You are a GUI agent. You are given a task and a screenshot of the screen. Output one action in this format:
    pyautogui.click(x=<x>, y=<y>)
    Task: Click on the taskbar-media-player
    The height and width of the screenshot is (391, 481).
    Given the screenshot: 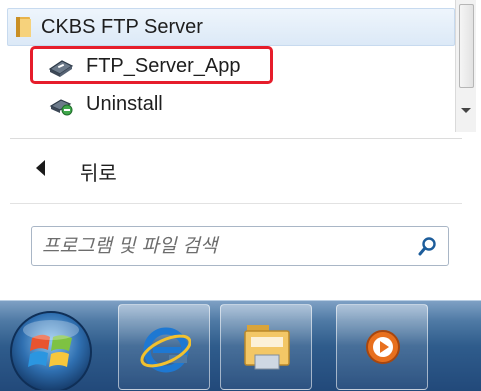 What is the action you would take?
    pyautogui.click(x=382, y=347)
    